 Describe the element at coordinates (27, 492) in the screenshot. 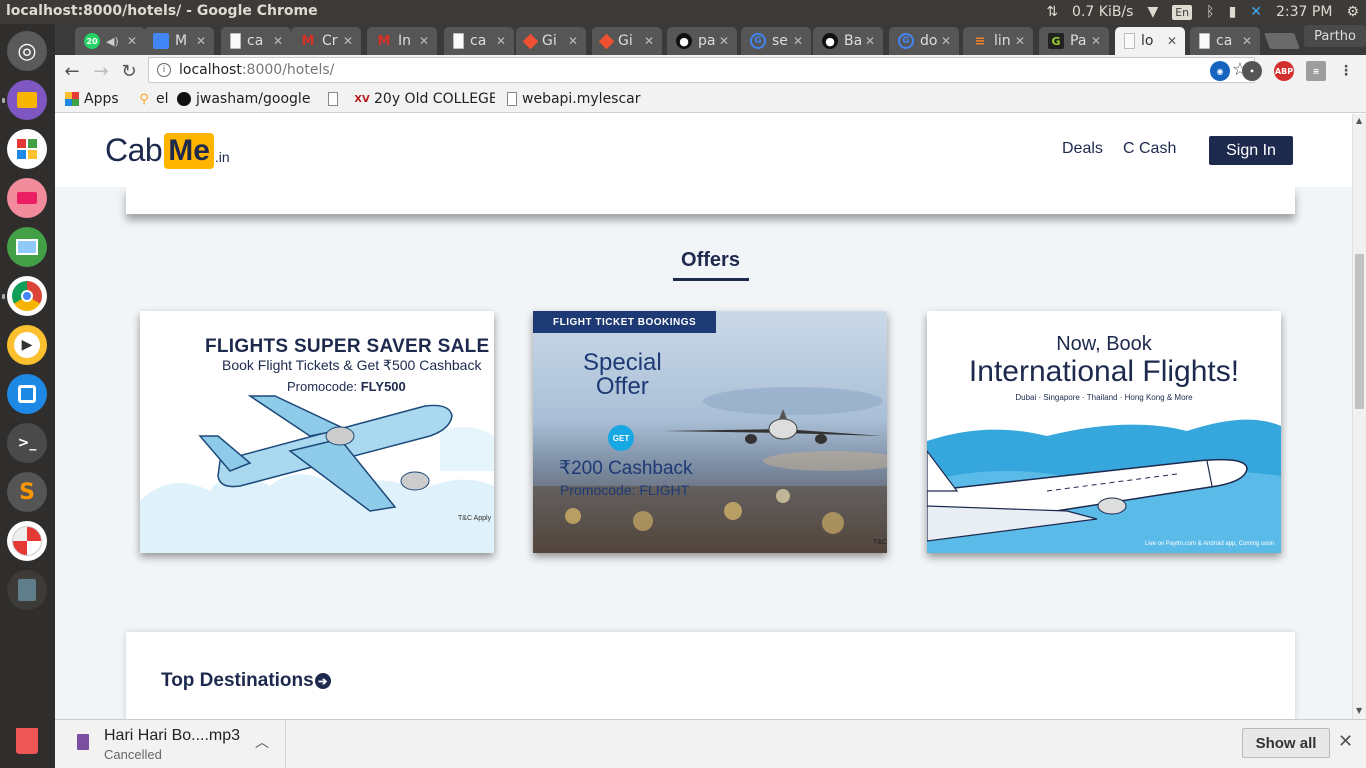

I see `sublime-text-icon: S` at that location.